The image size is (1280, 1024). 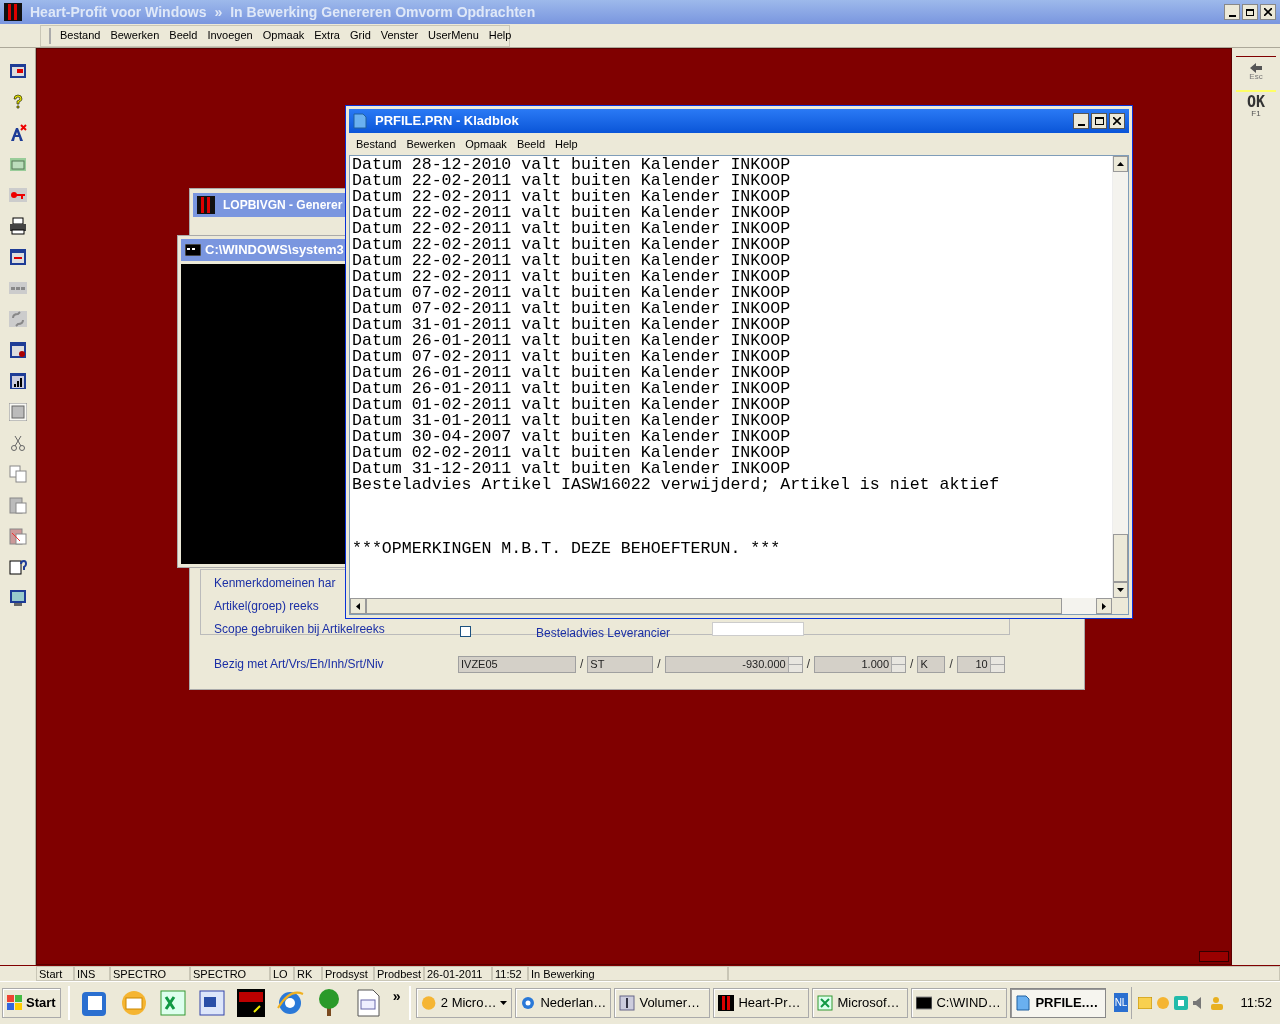 I want to click on folder-icon, so click(x=17, y=164).